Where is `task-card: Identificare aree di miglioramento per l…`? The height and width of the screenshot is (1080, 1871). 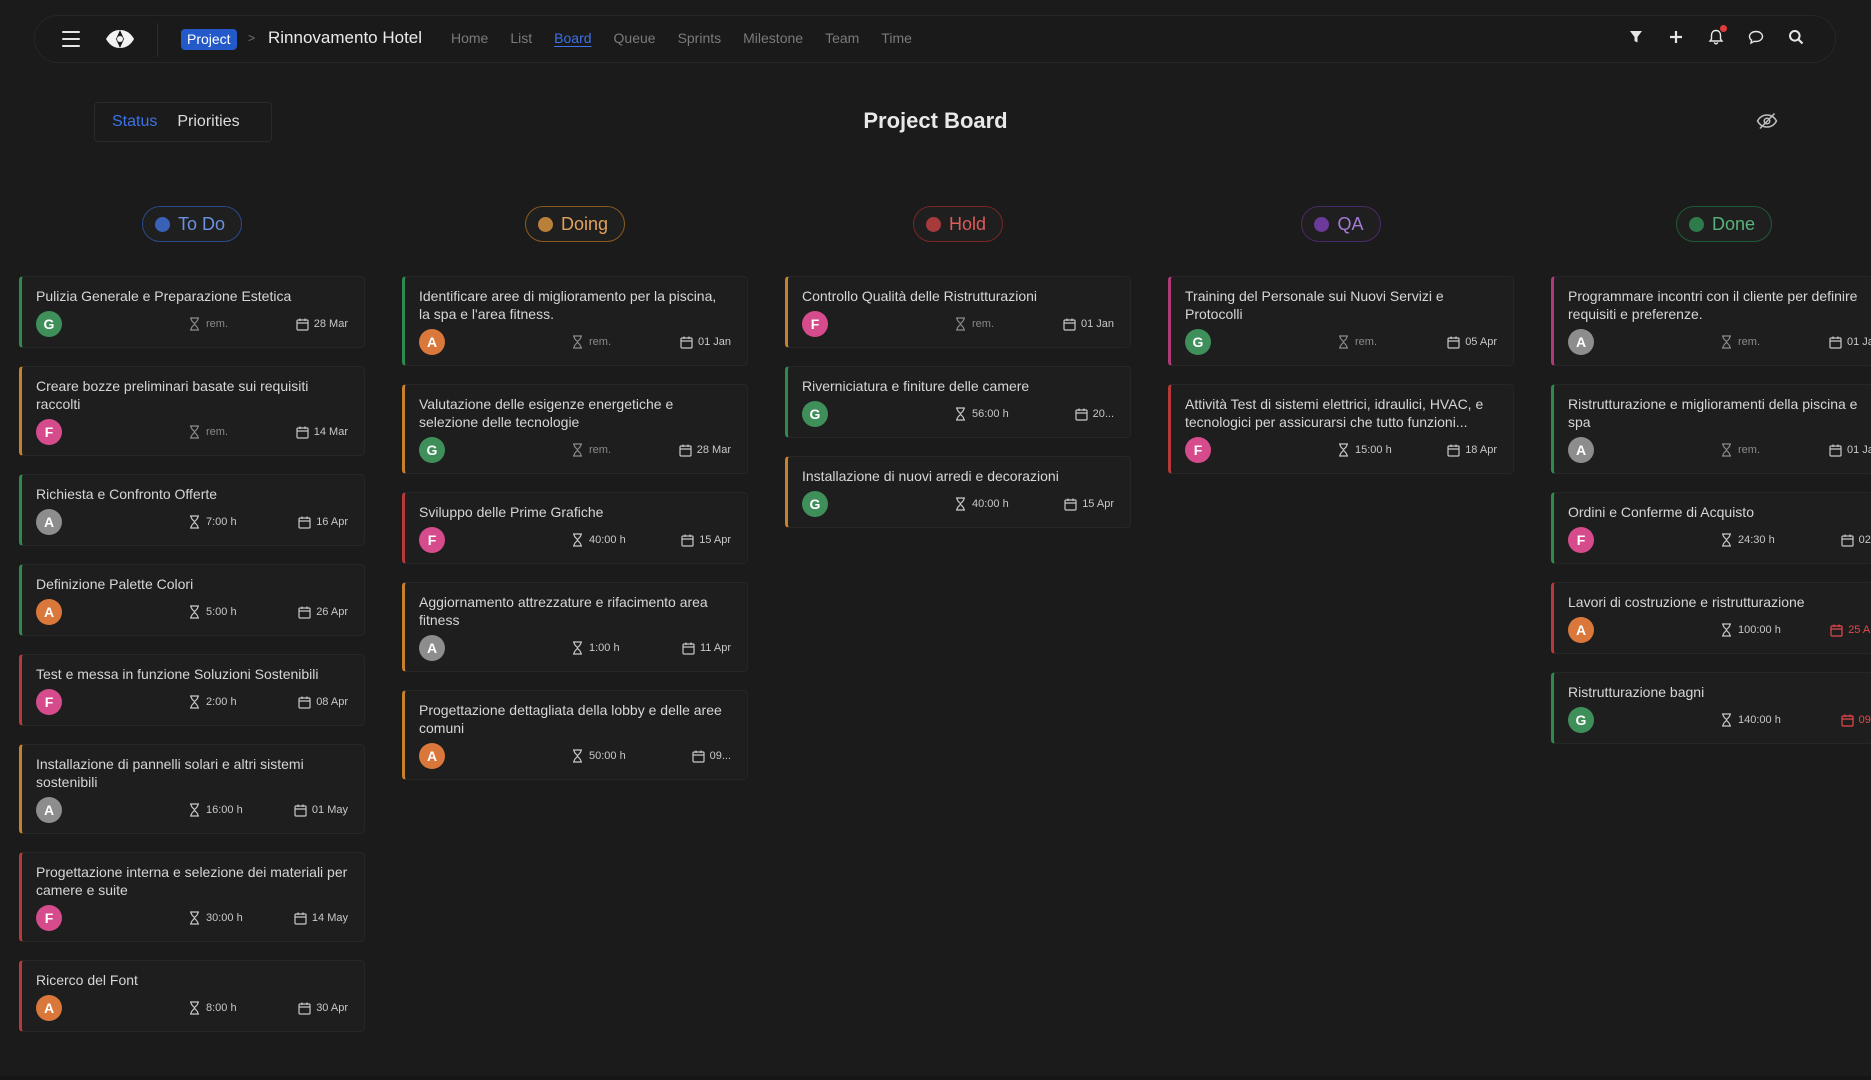 task-card: Identificare aree di miglioramento per l… is located at coordinates (575, 321).